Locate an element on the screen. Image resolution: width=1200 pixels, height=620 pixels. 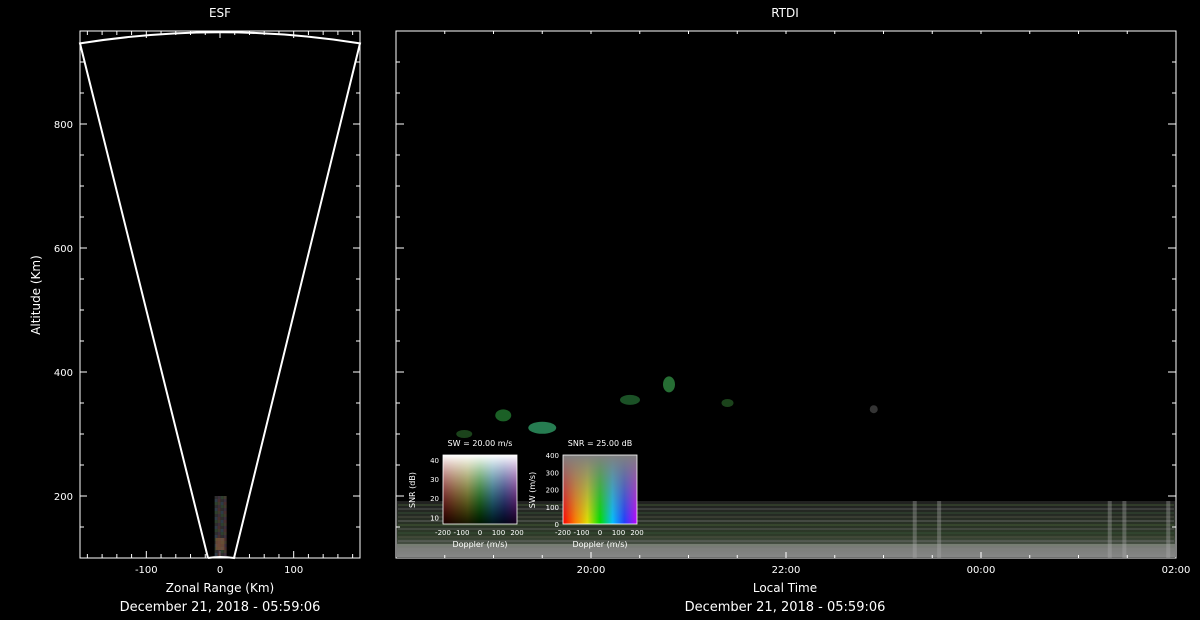
esf-title: ESF is located at coordinates (220, 13).